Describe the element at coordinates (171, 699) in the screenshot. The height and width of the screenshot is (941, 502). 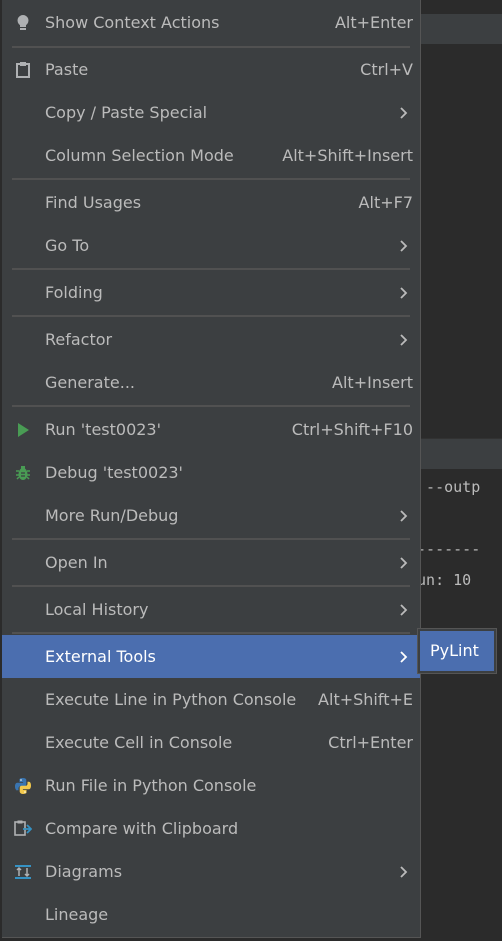
I see `menu-item-label: Execute Line in Python Console` at that location.